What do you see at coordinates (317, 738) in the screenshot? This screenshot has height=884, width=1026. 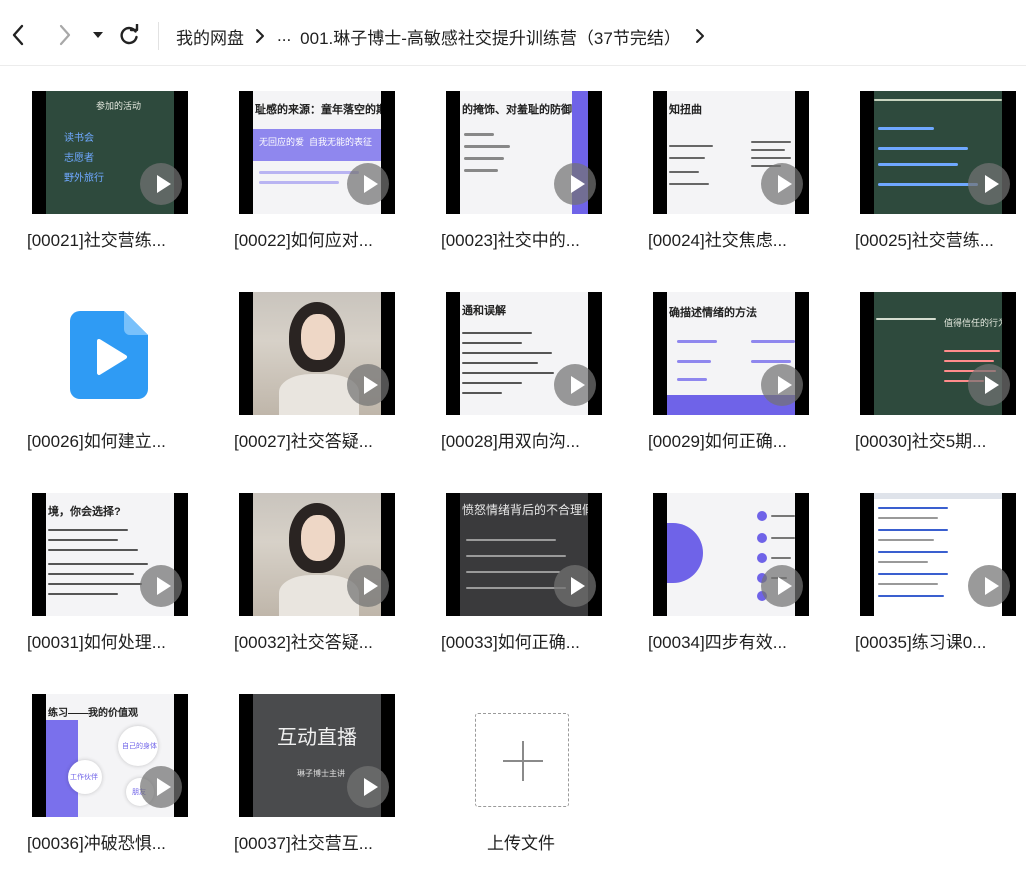 I see `thumbnail-text: 互动直播` at bounding box center [317, 738].